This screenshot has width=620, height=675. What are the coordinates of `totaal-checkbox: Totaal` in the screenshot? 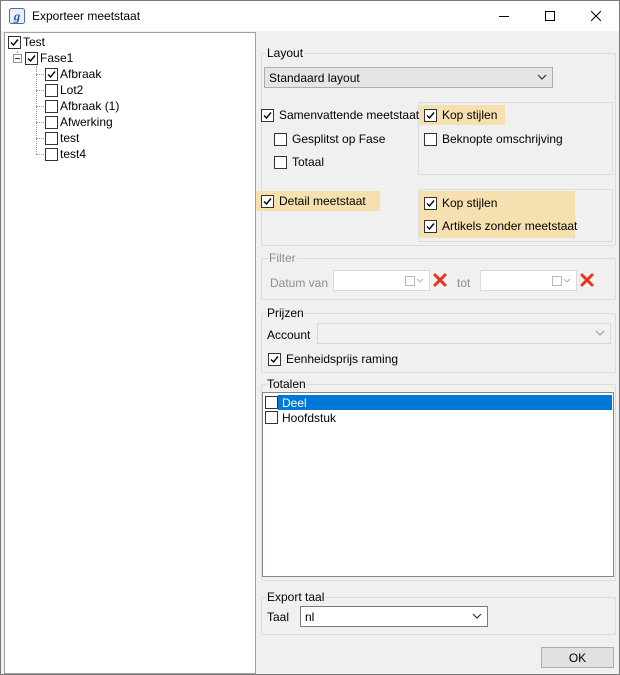 It's located at (299, 162).